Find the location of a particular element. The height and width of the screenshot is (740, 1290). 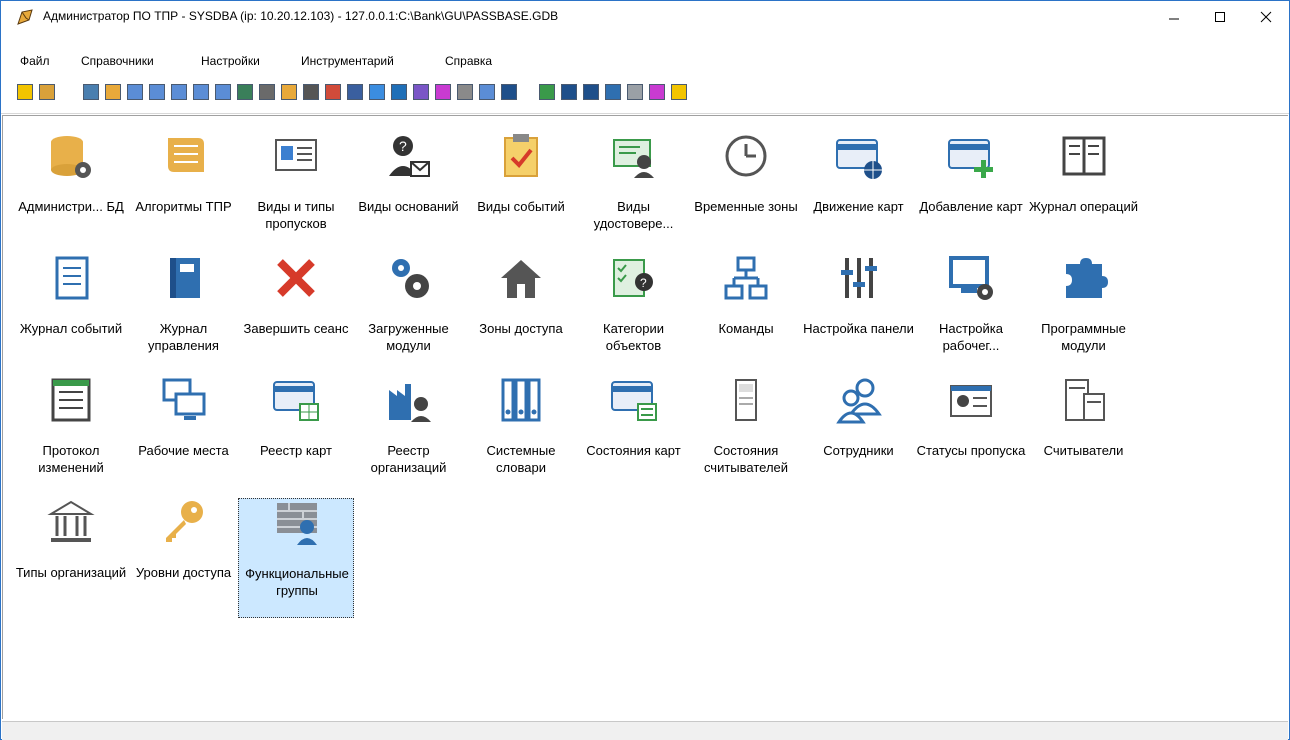

person-question-mail-icon: ? is located at coordinates (409, 156).